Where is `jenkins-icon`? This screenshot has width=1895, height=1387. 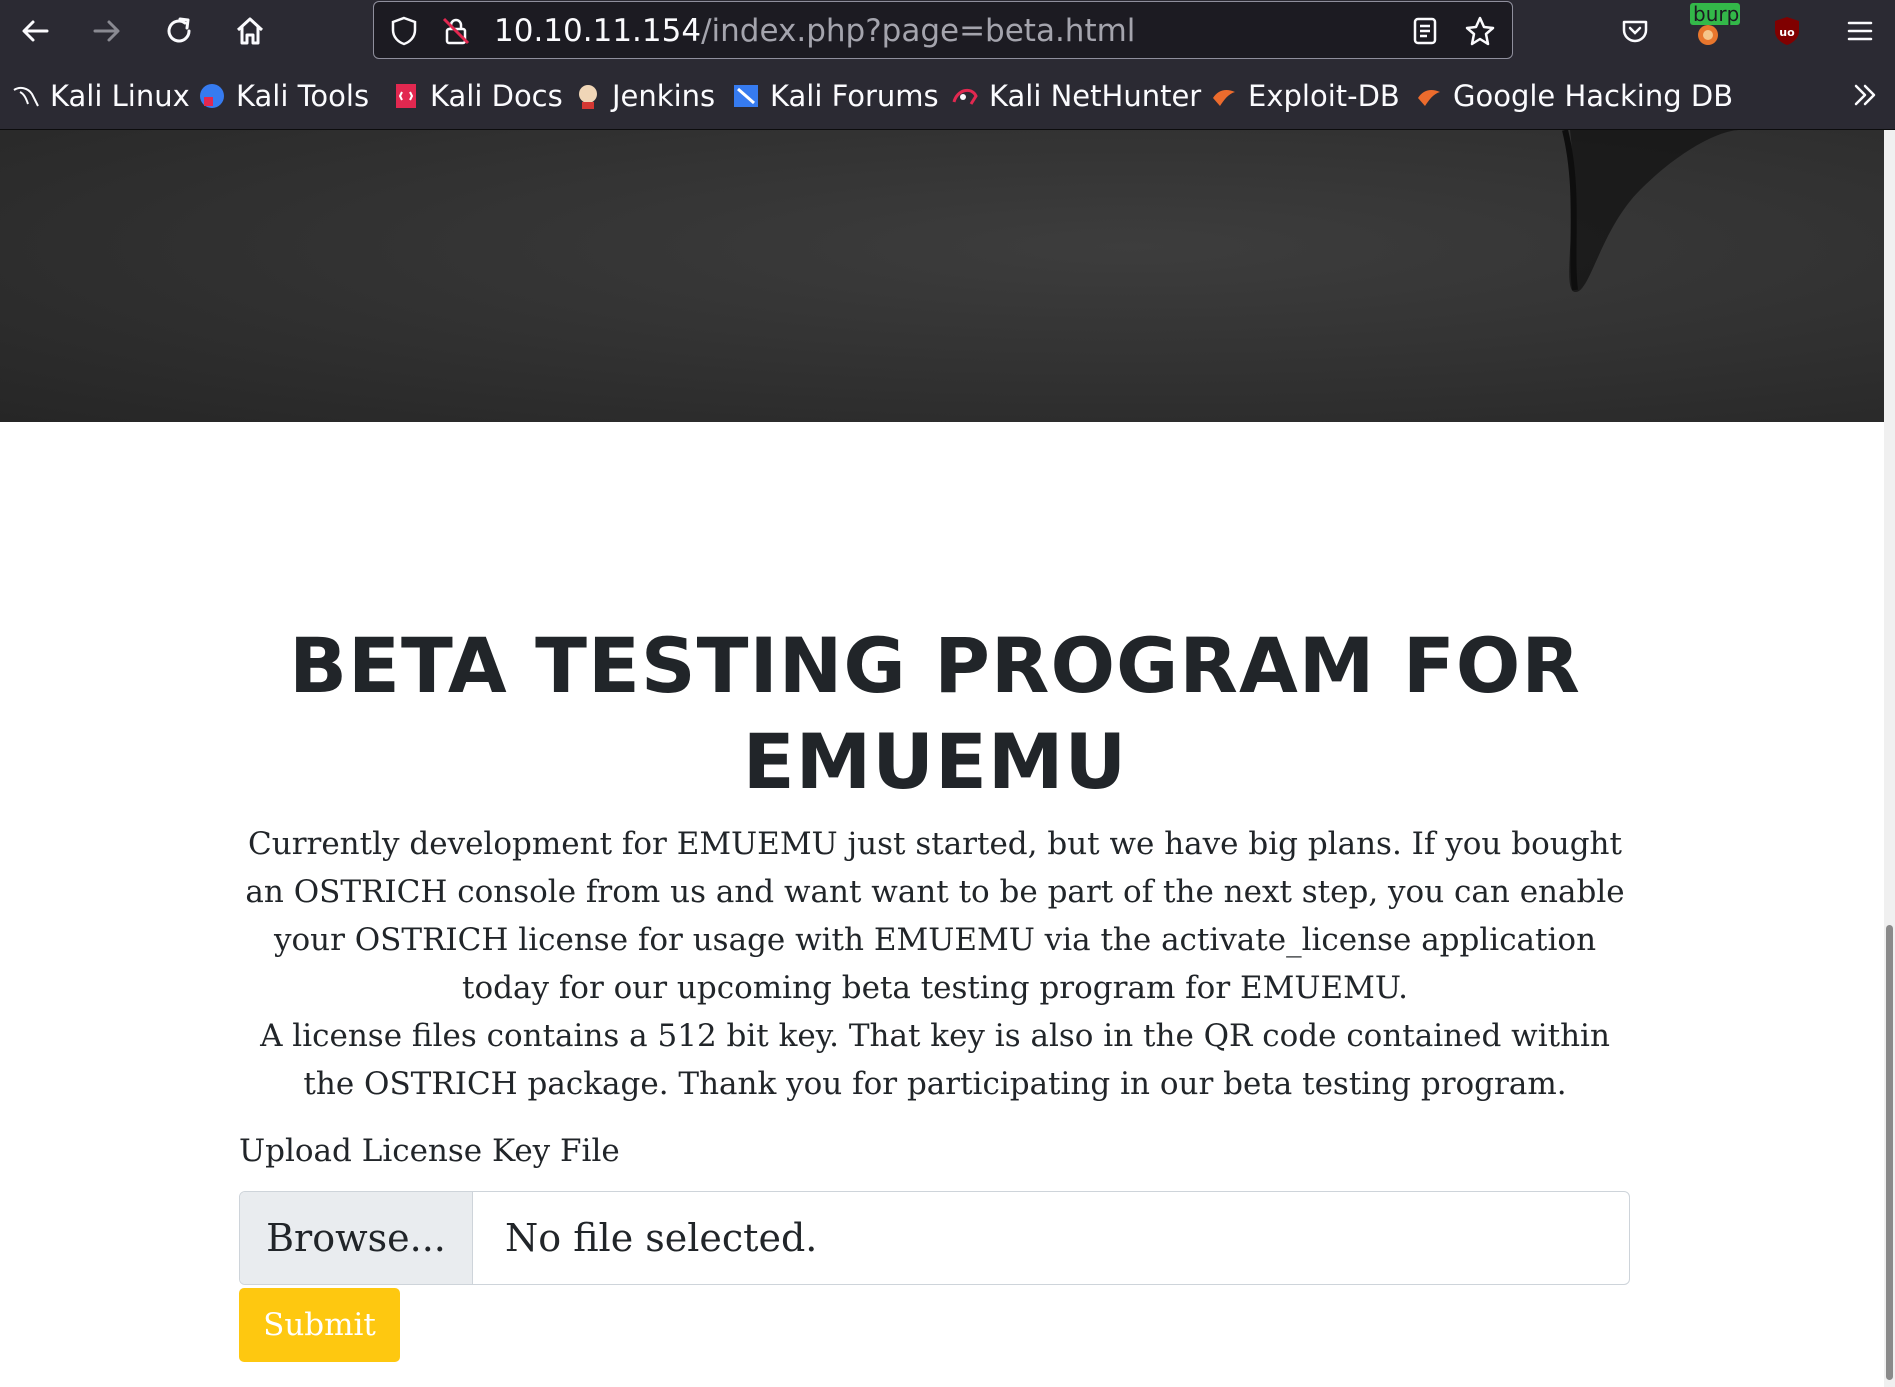
jenkins-icon is located at coordinates (588, 96).